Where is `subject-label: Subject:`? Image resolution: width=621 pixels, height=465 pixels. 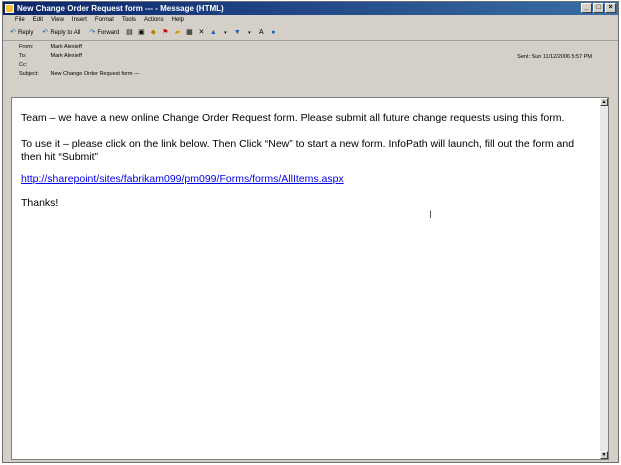 subject-label: Subject: is located at coordinates (29, 74).